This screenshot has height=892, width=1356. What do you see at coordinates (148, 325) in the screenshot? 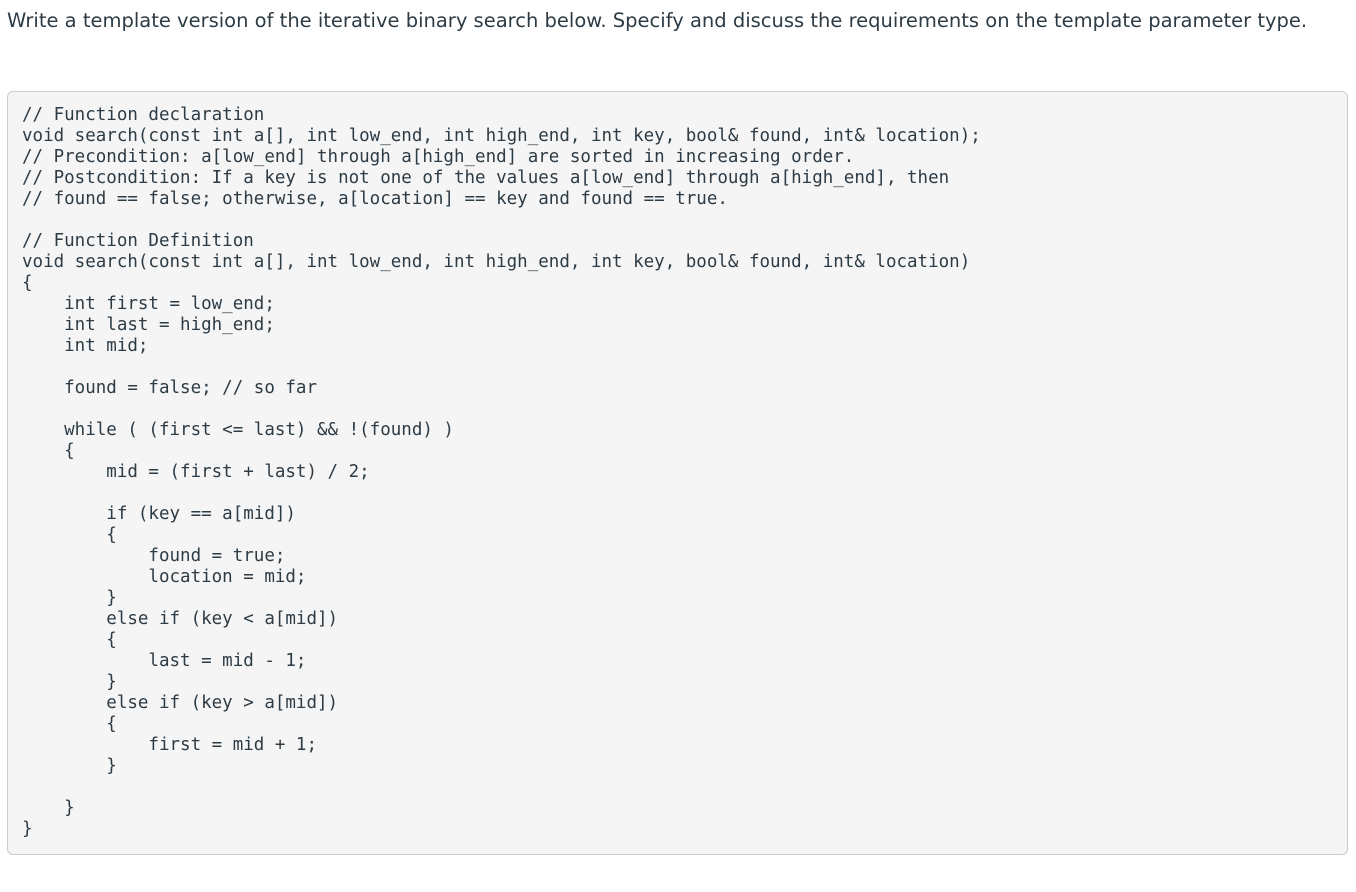
I see `code-line: int last = high_end;` at bounding box center [148, 325].